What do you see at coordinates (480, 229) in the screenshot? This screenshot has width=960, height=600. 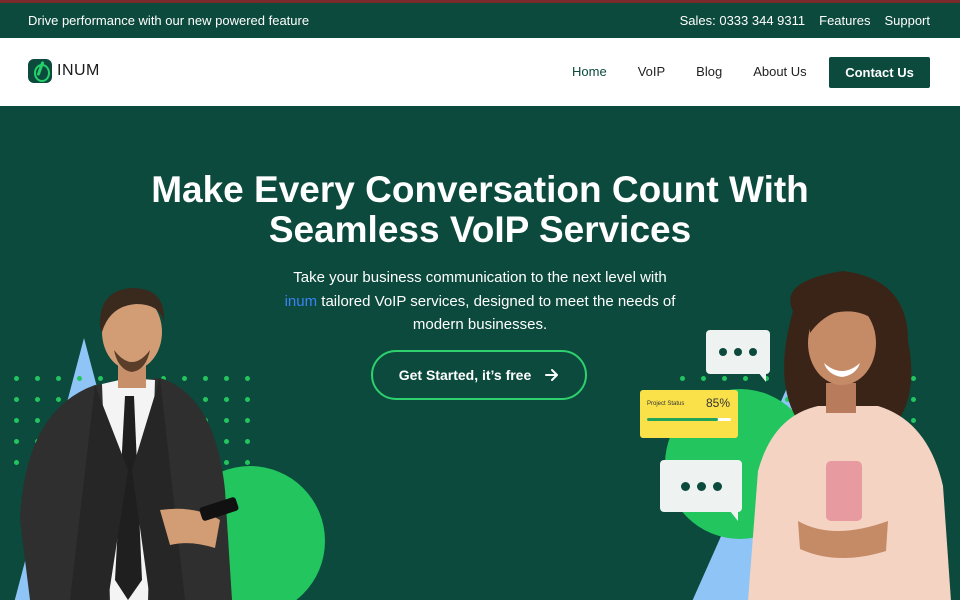 I see `hero-title-line-2: Seamless VoIP Services` at bounding box center [480, 229].